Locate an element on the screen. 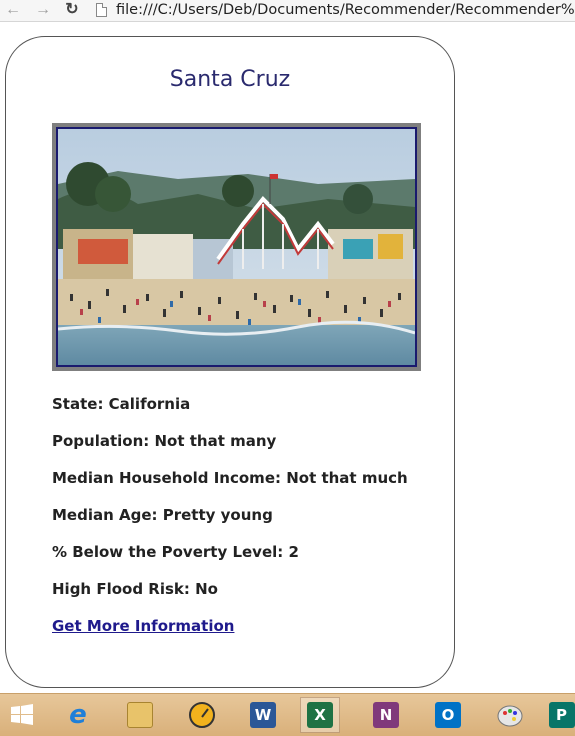  back-arrow-icon: ← is located at coordinates (13, 10).